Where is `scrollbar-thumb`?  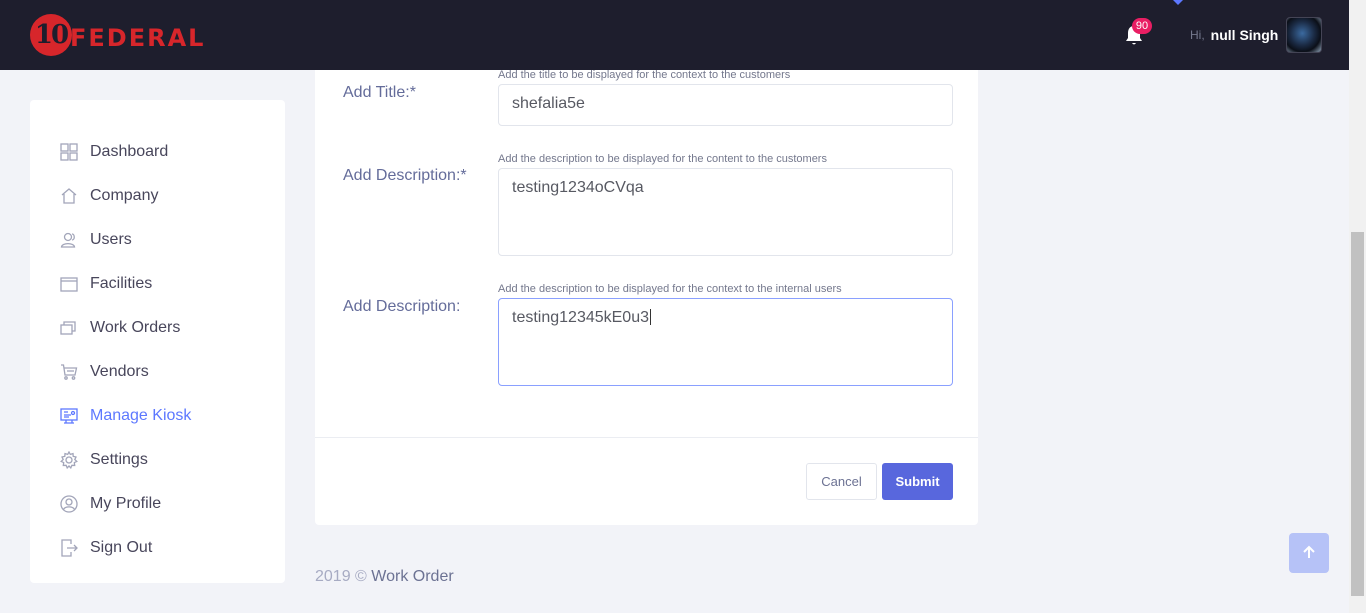
scrollbar-thumb is located at coordinates (1357, 414).